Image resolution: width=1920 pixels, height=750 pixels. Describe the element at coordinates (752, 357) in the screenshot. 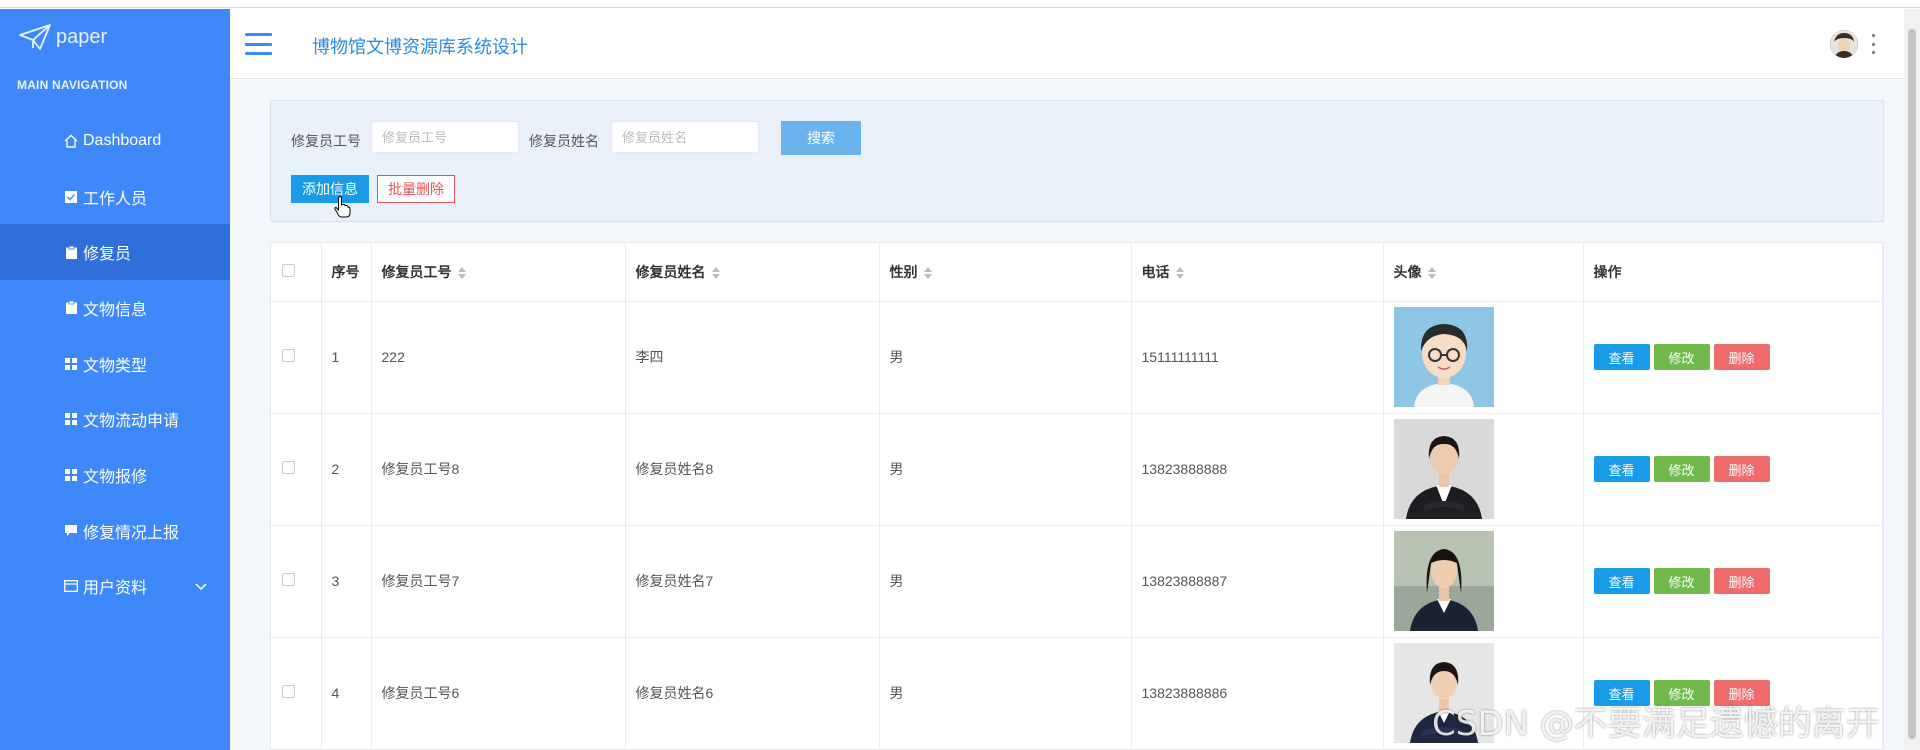

I see `restorer-name-cell: 李四` at that location.